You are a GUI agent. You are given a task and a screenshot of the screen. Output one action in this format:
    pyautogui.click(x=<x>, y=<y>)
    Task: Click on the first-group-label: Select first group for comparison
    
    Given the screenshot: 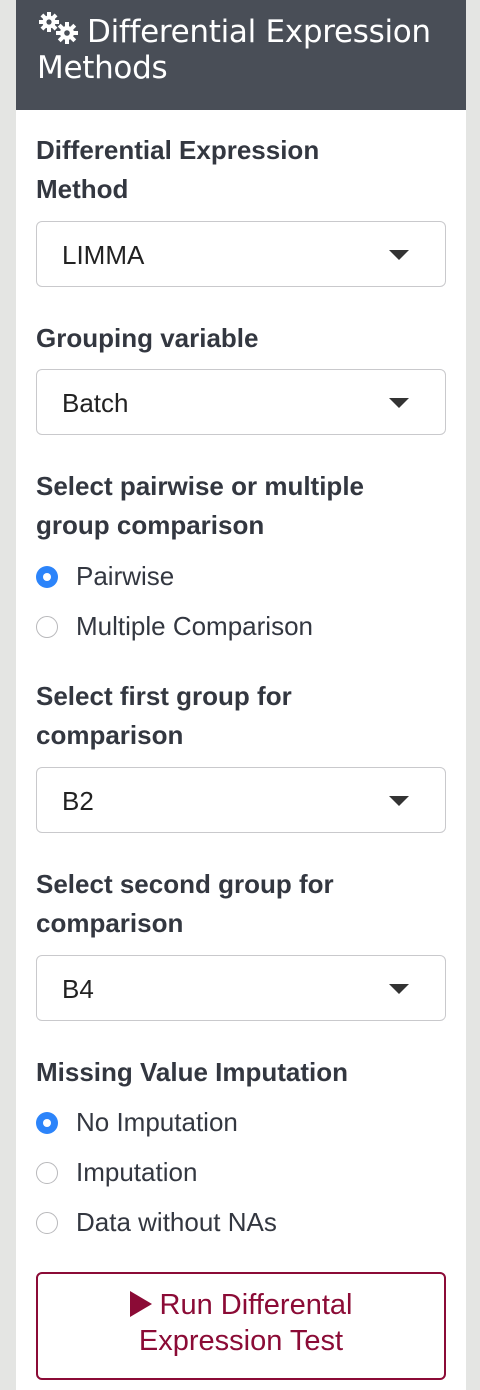 What is the action you would take?
    pyautogui.click(x=164, y=715)
    